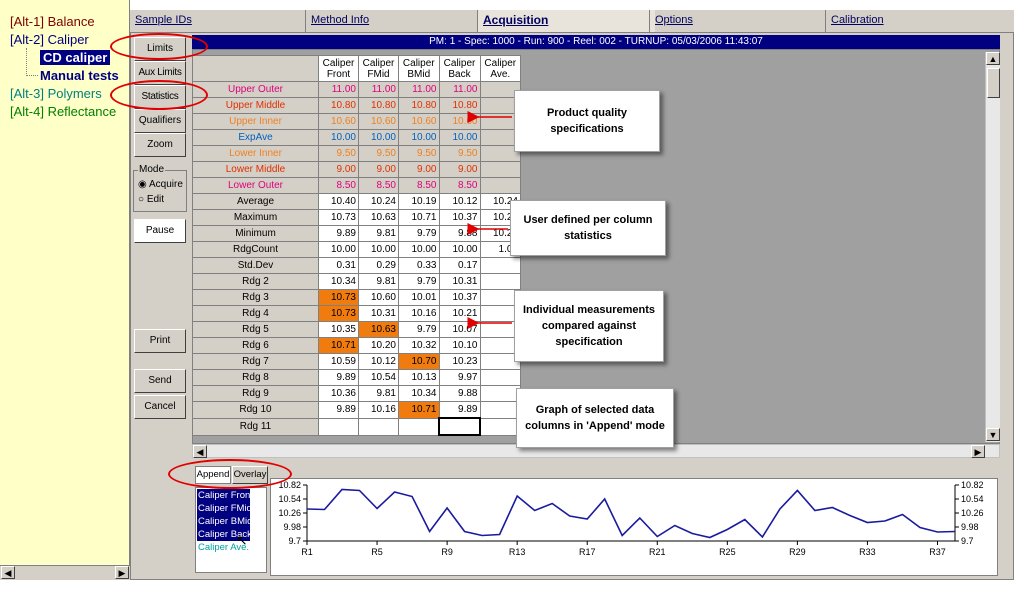  I want to click on x-tick-label: R29, so click(797, 552).